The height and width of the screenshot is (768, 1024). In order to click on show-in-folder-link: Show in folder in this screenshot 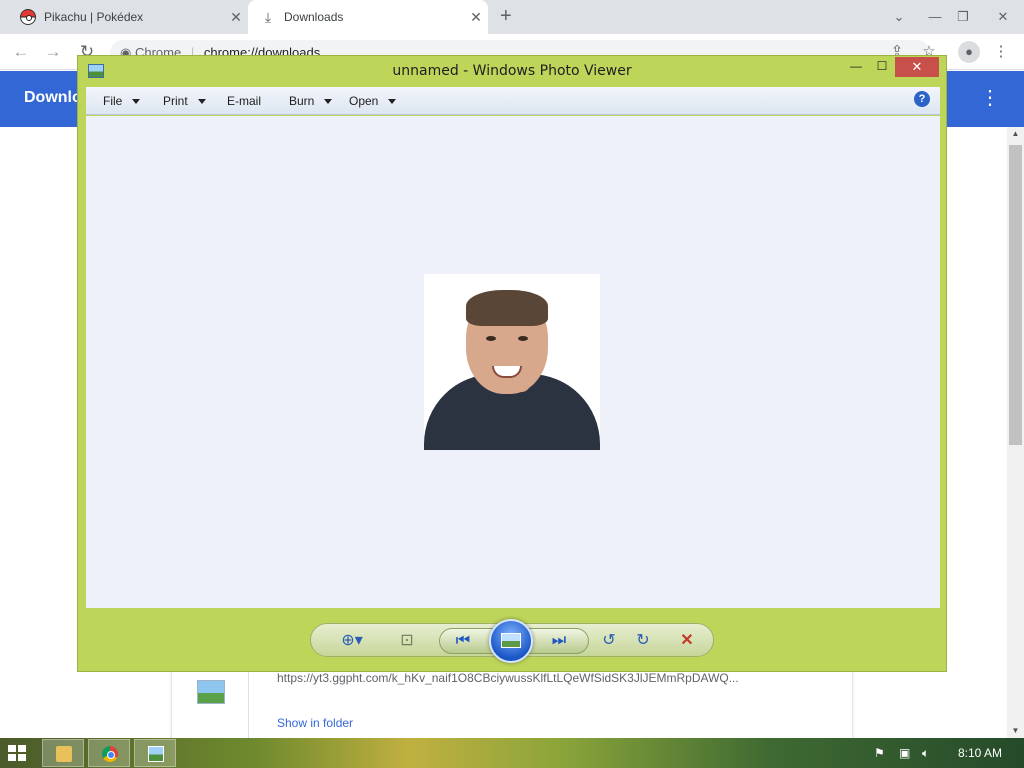, I will do `click(315, 723)`.